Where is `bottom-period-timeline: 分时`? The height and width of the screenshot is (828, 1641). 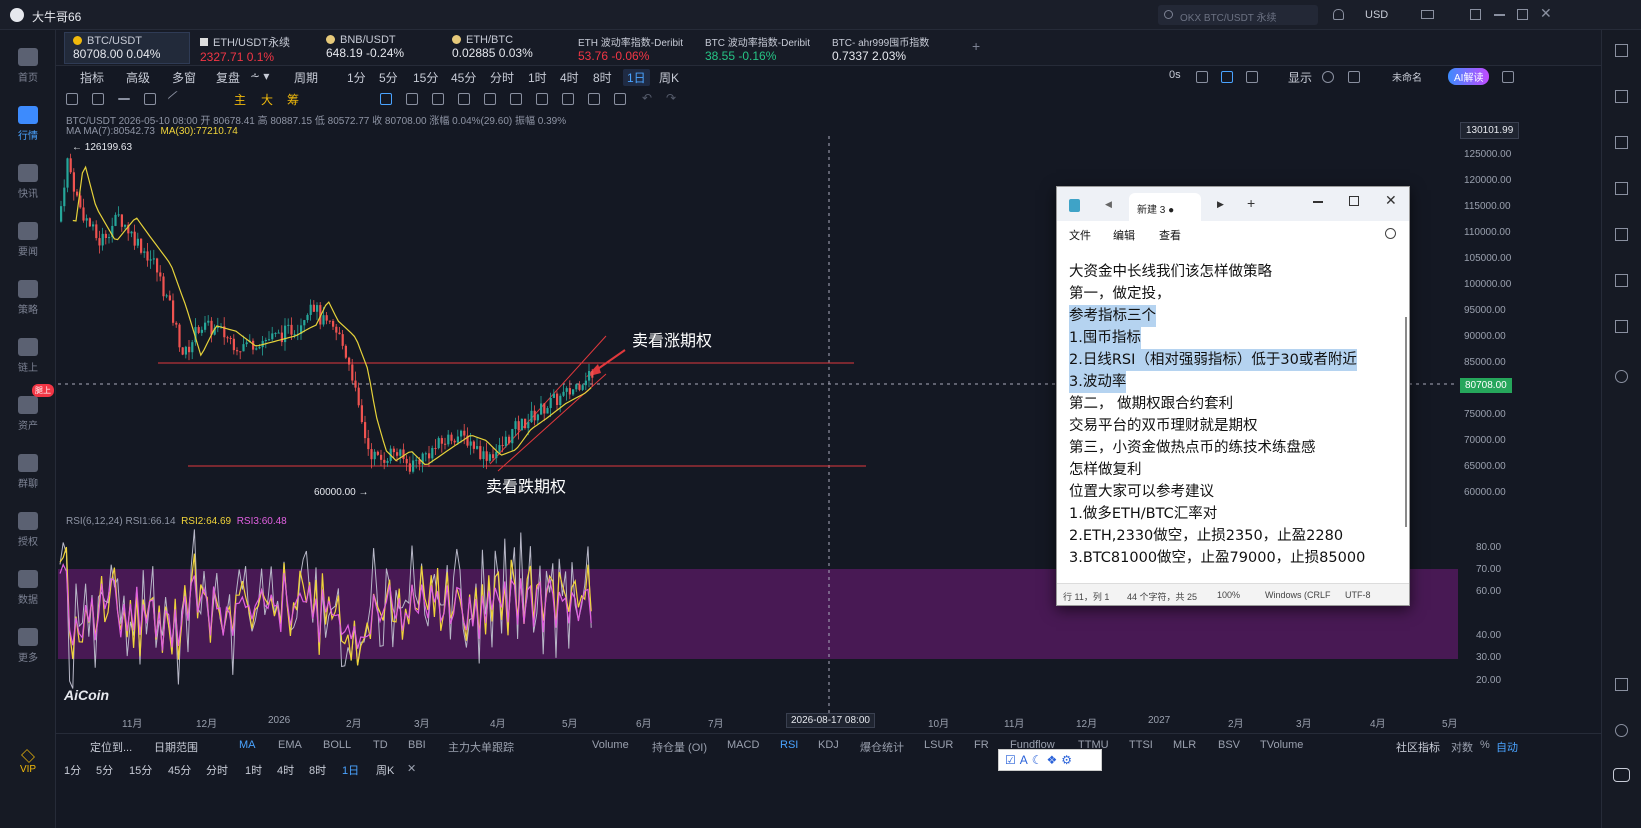 bottom-period-timeline: 分时 is located at coordinates (217, 770).